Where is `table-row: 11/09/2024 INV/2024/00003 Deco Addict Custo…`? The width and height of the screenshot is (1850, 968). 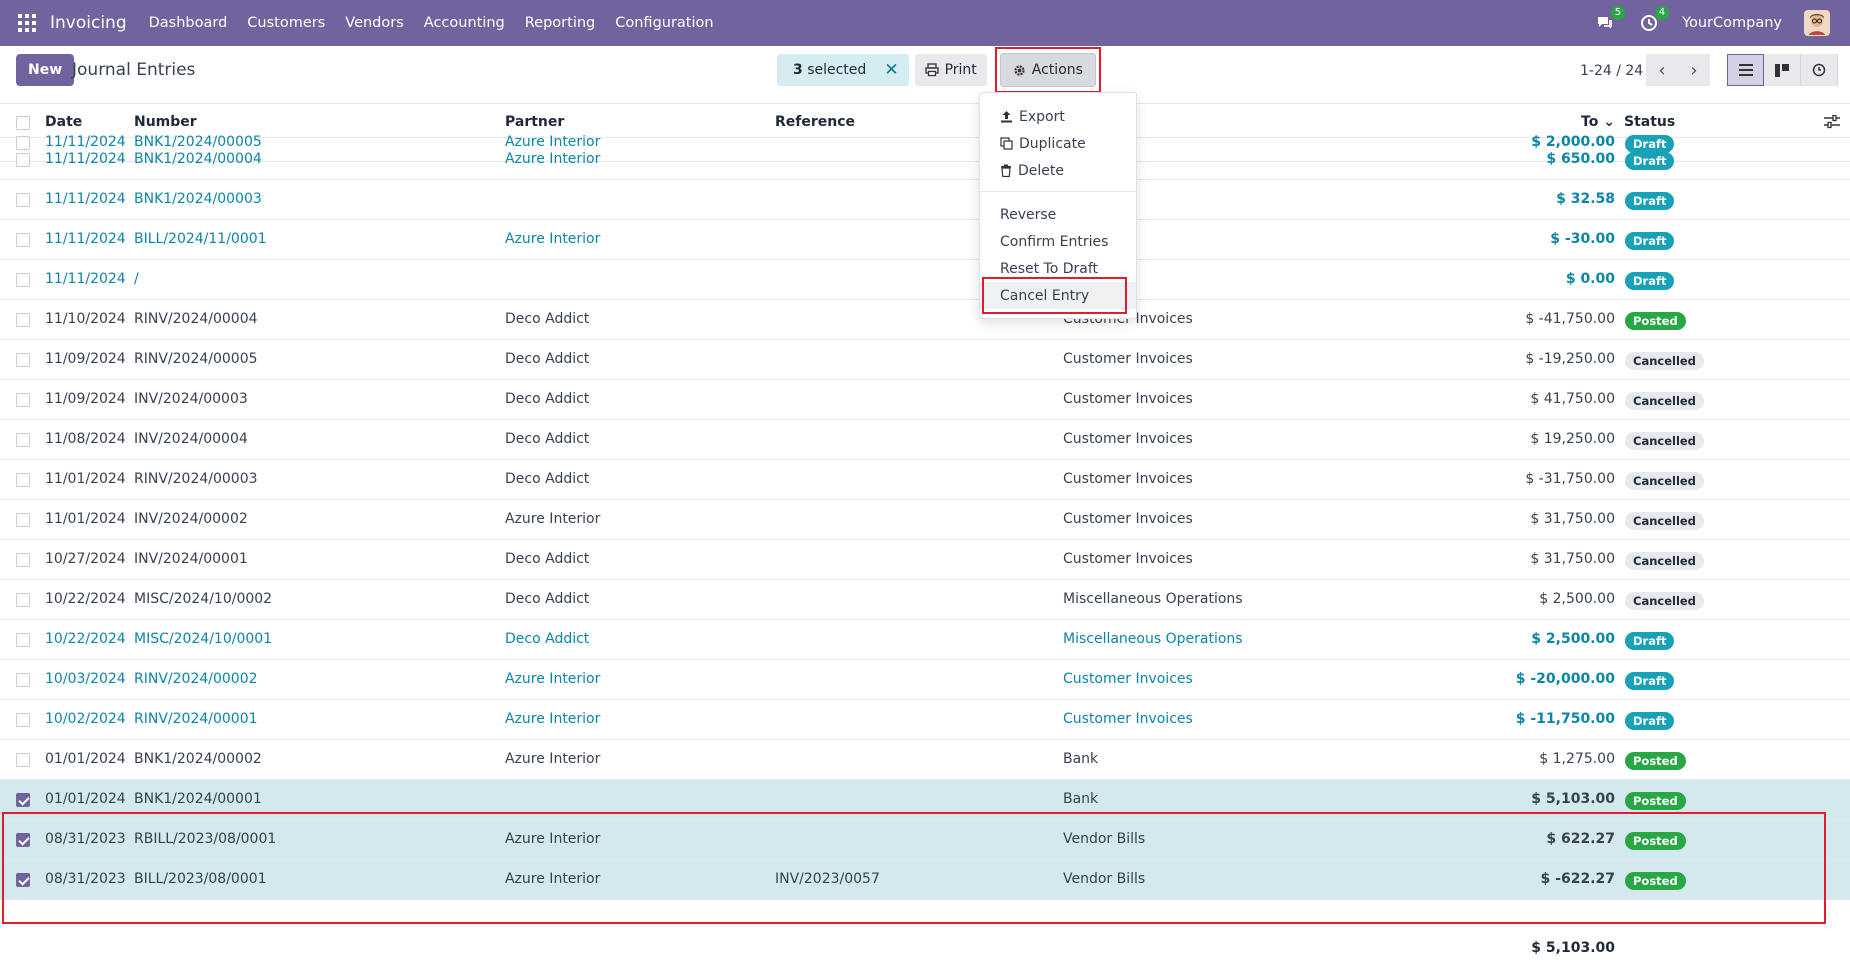
table-row: 11/09/2024 INV/2024/00003 Deco Addict Custo… is located at coordinates (925, 400).